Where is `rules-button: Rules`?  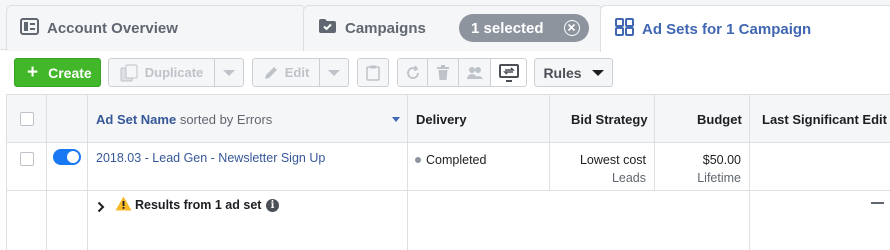 rules-button: Rules is located at coordinates (573, 72).